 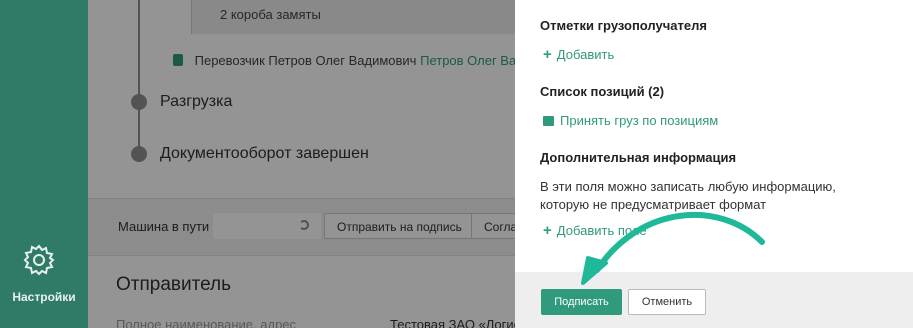 What do you see at coordinates (602, 91) in the screenshot?
I see `positions-title: Список позиций (2)` at bounding box center [602, 91].